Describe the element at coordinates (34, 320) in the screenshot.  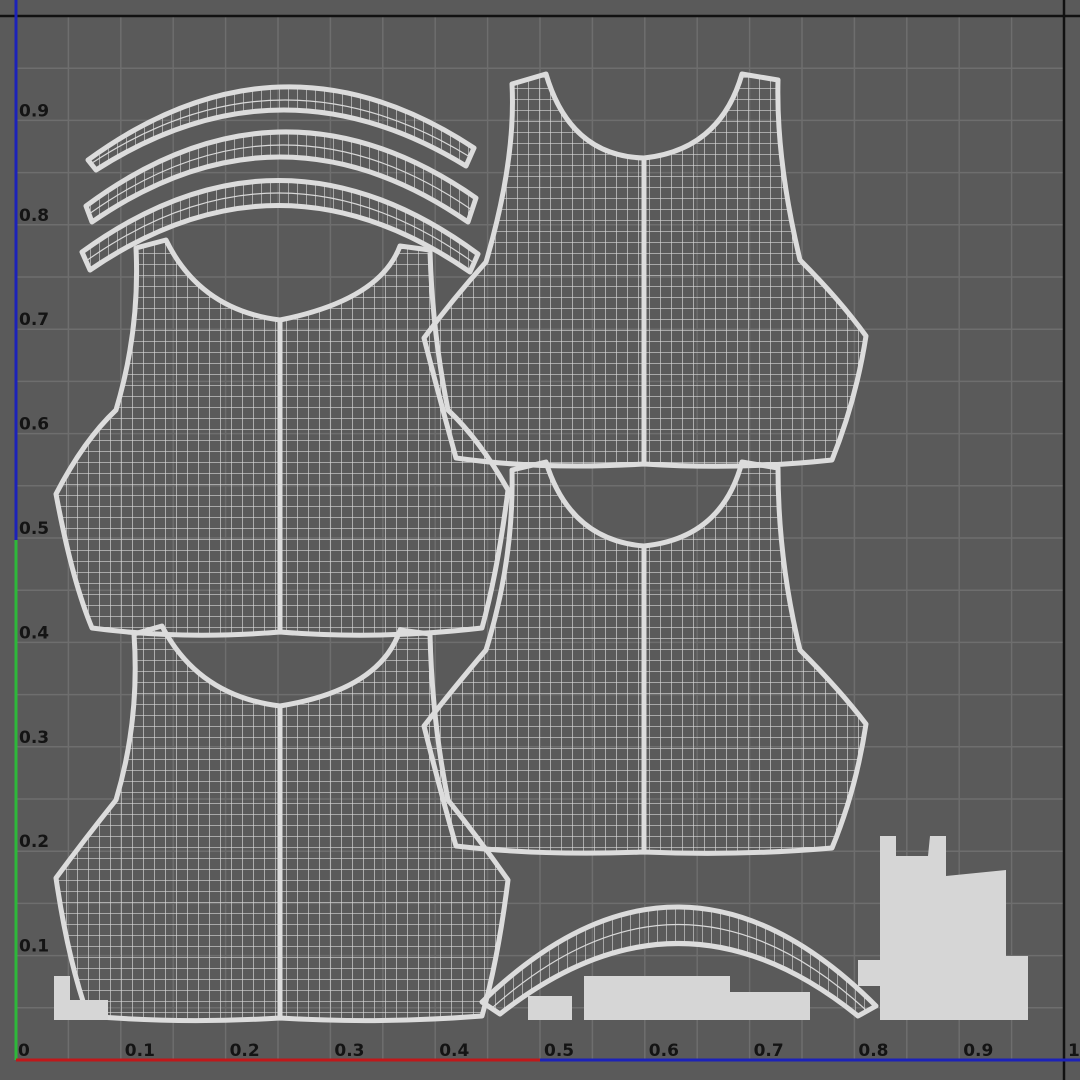
I see `v-tick-label: 0.7` at that location.